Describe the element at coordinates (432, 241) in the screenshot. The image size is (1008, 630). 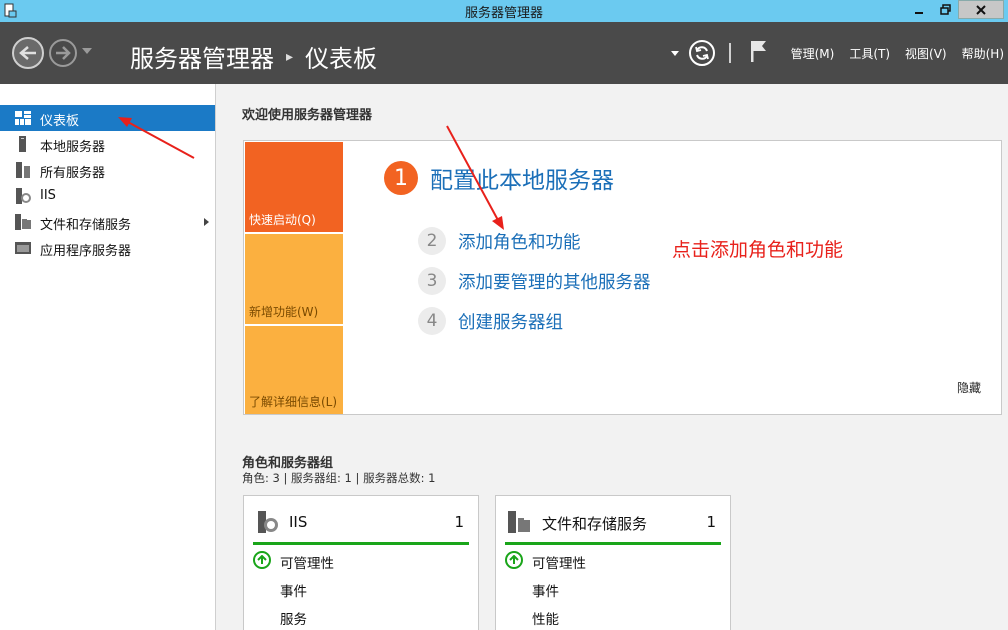
I see `step-number: 2` at that location.